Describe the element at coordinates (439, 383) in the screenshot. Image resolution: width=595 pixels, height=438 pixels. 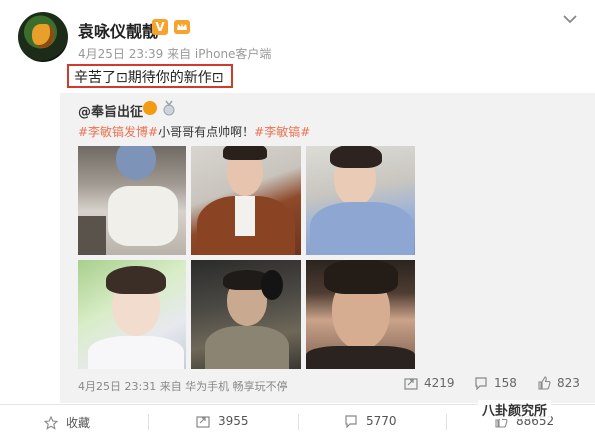
I see `repost-count: 4219` at that location.